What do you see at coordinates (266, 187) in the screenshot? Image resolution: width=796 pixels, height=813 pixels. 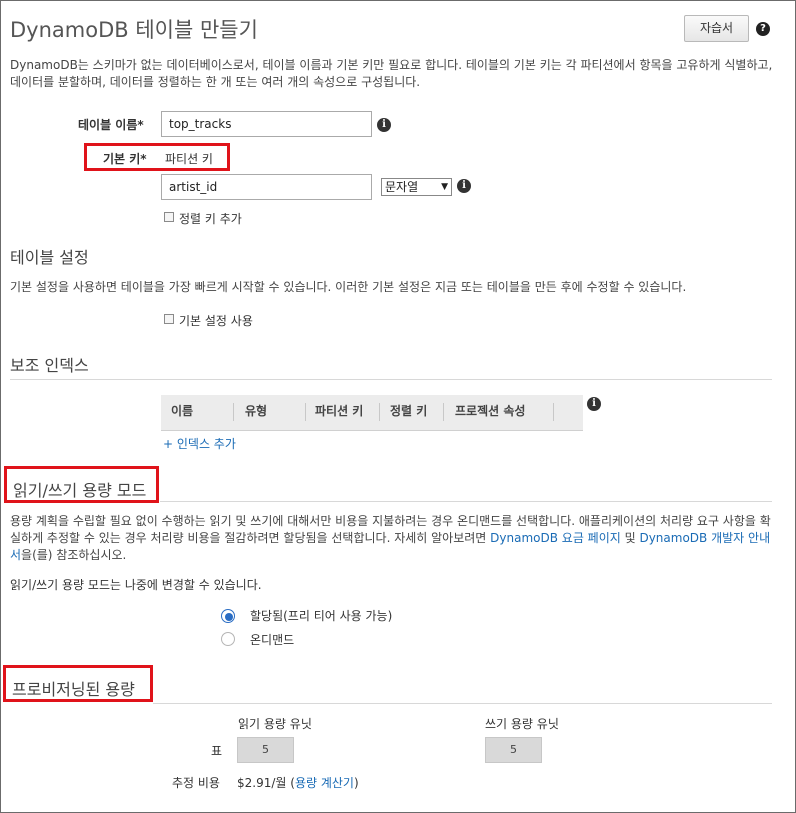 I see `partition-key-input: artist_id` at bounding box center [266, 187].